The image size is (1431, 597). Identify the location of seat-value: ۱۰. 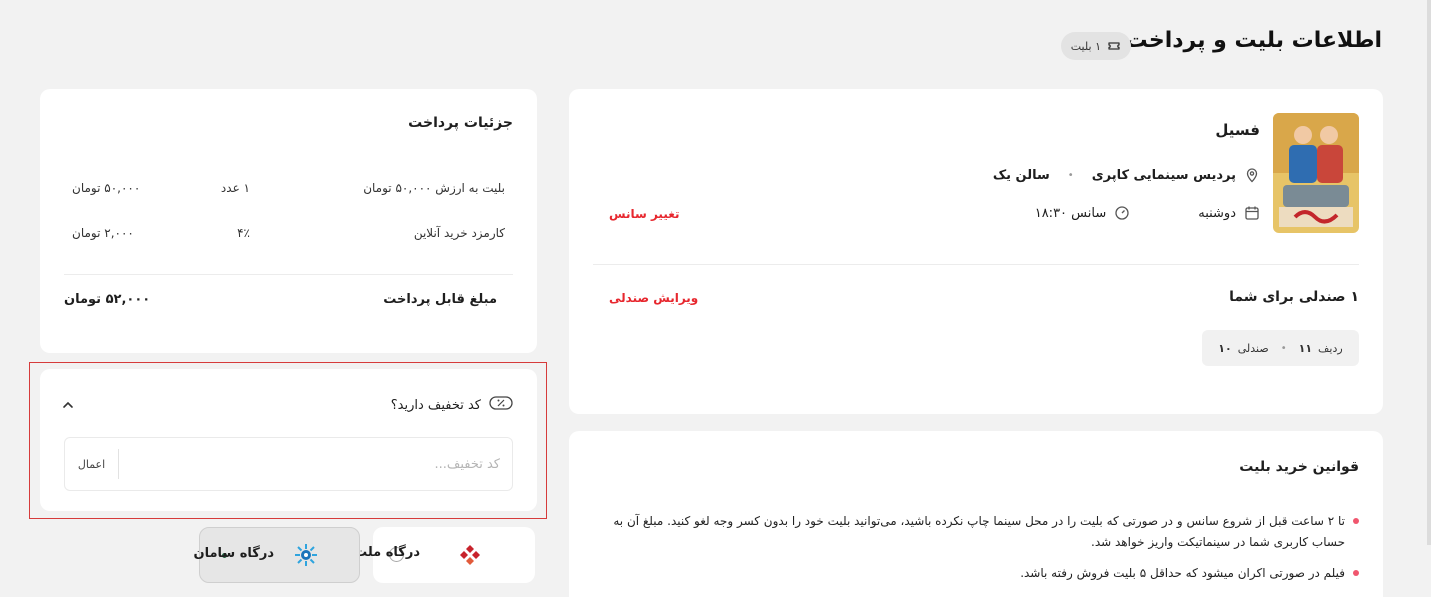
(1225, 348).